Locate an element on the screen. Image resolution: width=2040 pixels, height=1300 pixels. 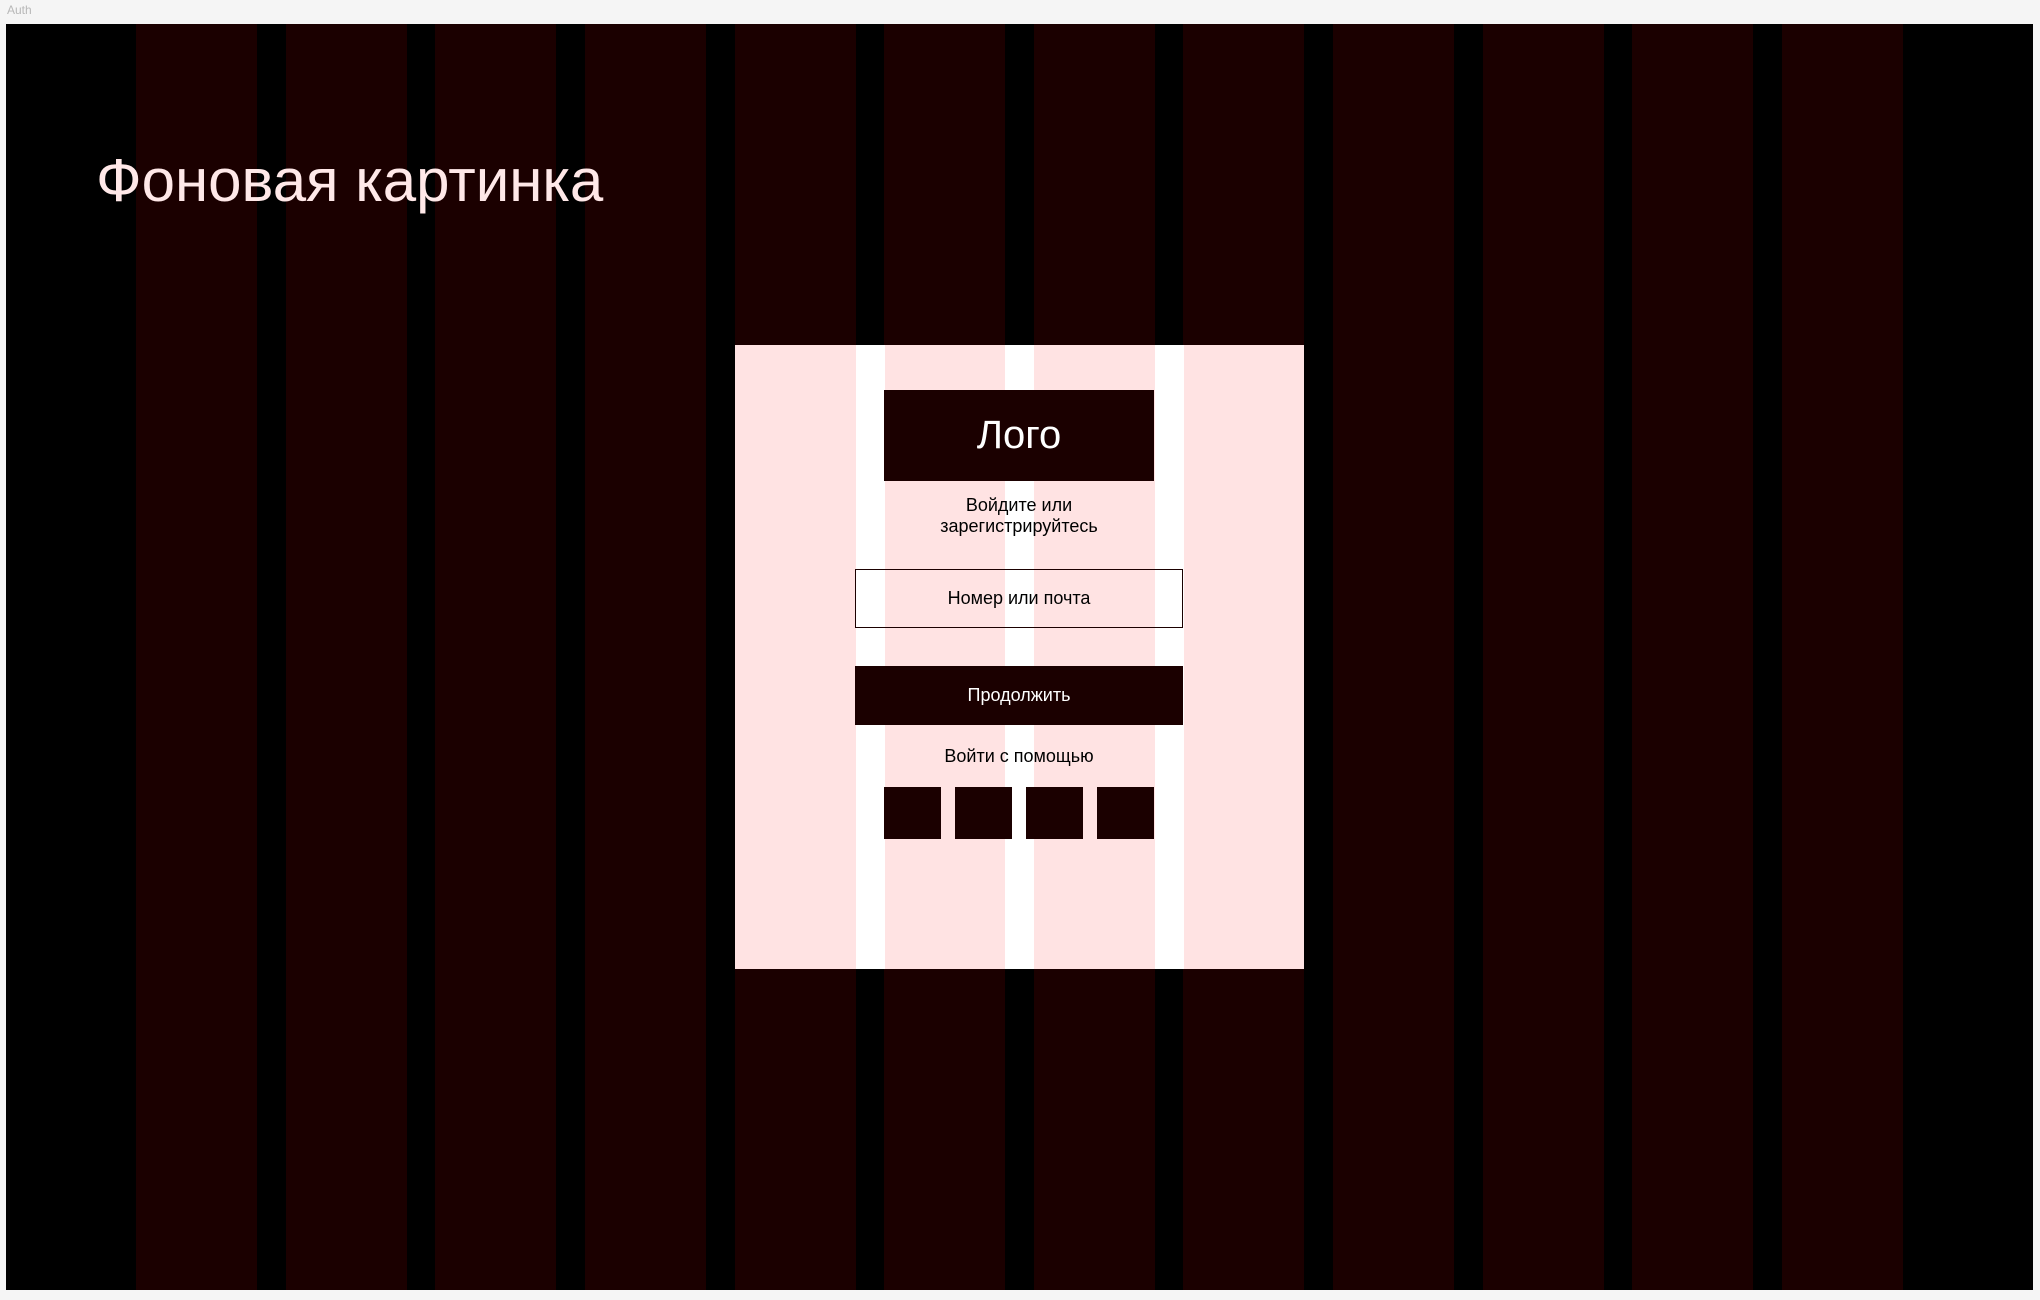
background-title: Фоновая картинка is located at coordinates (350, 180).